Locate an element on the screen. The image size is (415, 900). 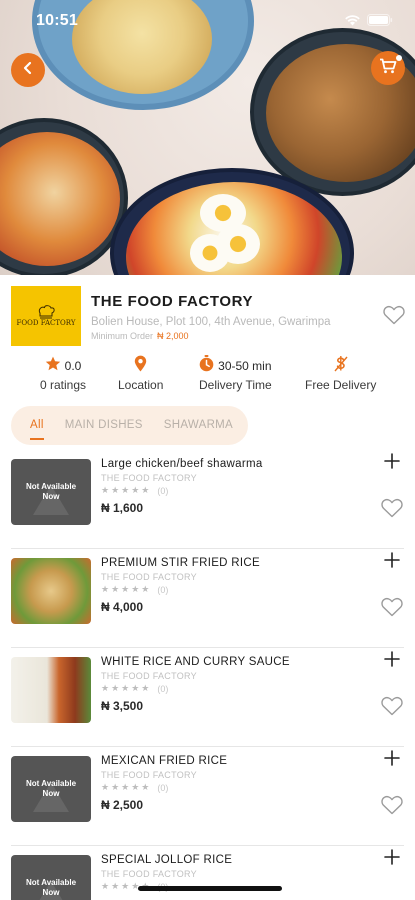
back-button is located at coordinates (28, 70).